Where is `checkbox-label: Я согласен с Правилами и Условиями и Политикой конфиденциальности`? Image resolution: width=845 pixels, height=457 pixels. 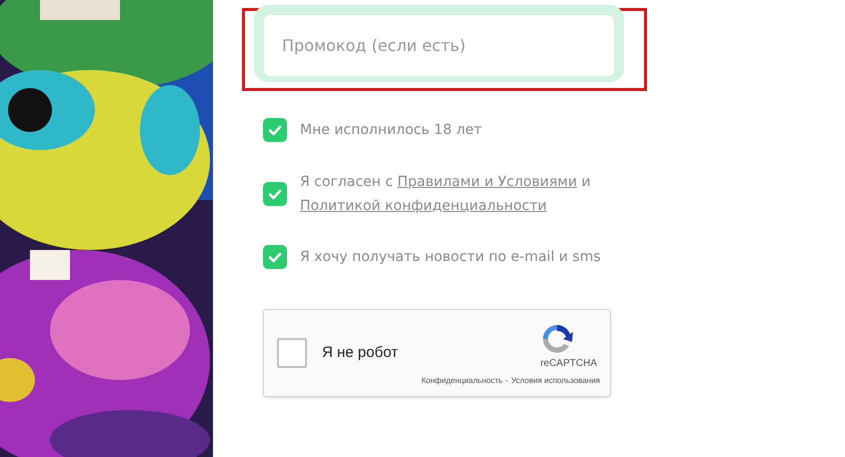 checkbox-label: Я согласен с Правилами и Условиями и Политикой конфиденциальности is located at coordinates (446, 194).